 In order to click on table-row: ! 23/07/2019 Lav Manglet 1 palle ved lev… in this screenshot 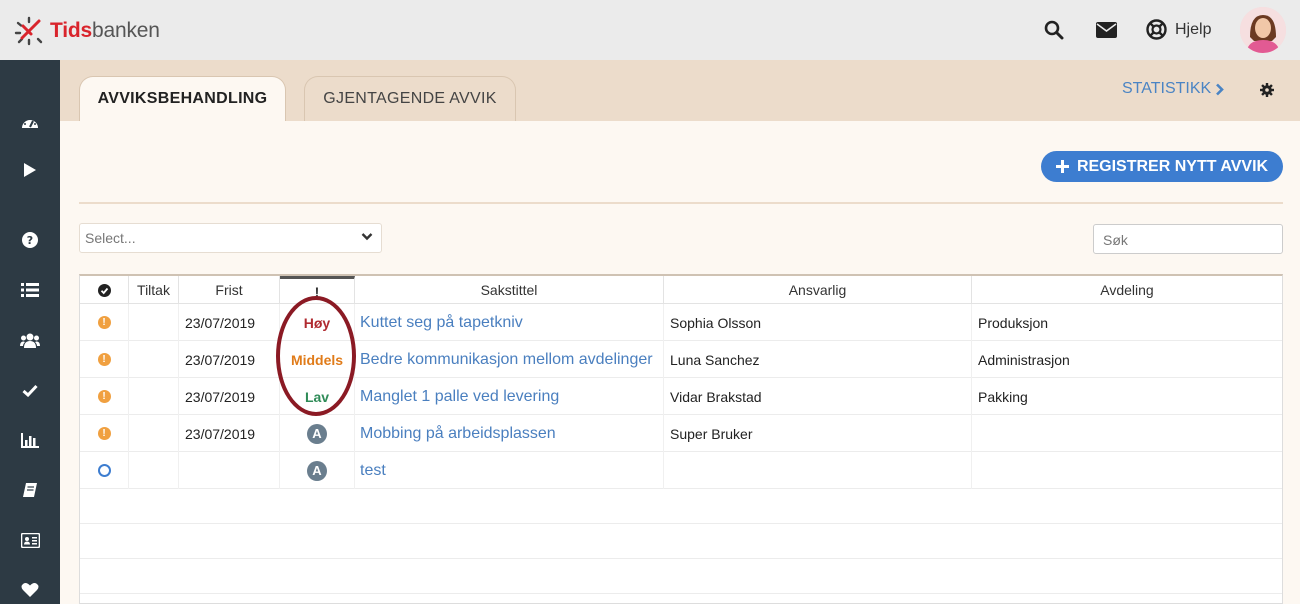, I will do `click(681, 396)`.